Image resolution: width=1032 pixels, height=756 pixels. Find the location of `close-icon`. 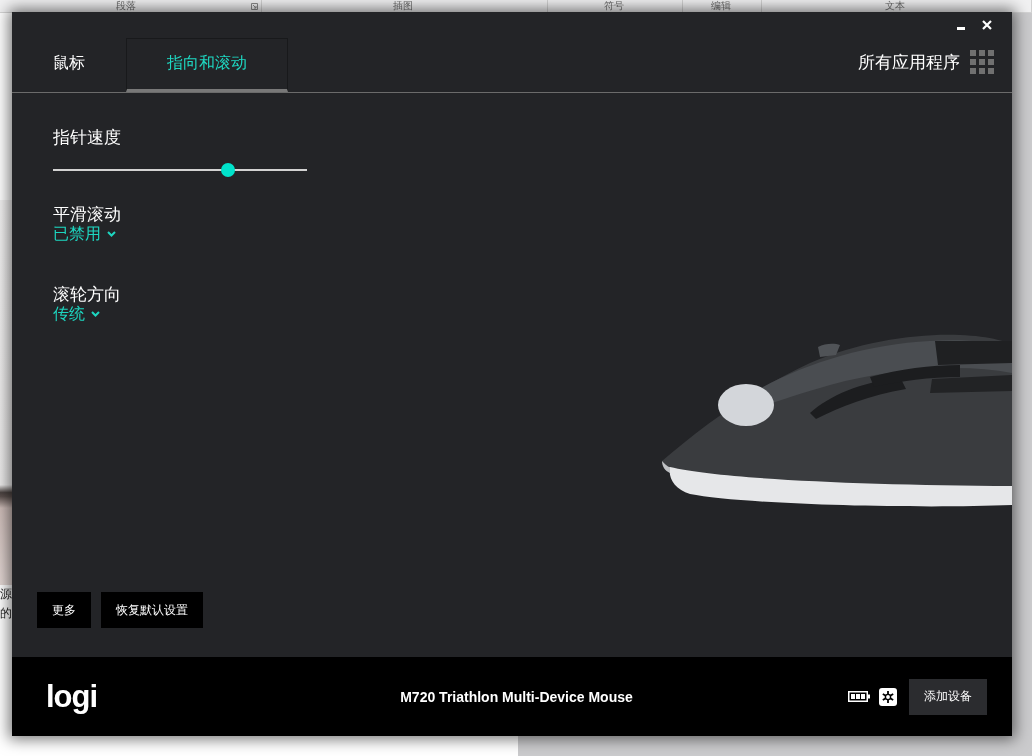

close-icon is located at coordinates (987, 25).